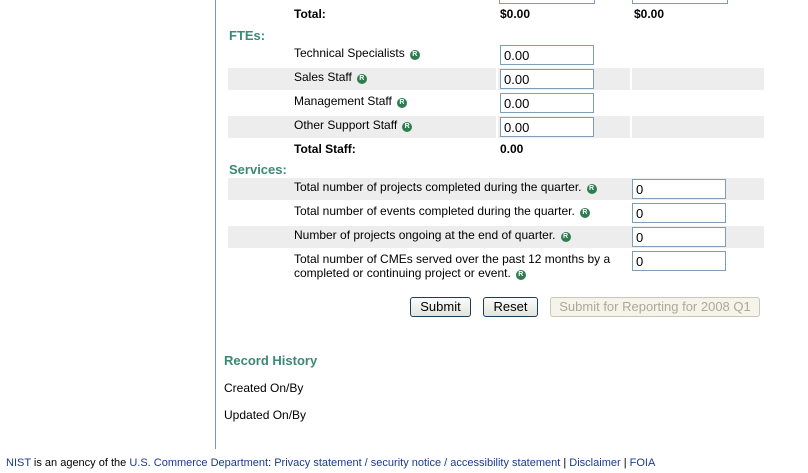  I want to click on budget-total-col2: $0.00, so click(649, 14).